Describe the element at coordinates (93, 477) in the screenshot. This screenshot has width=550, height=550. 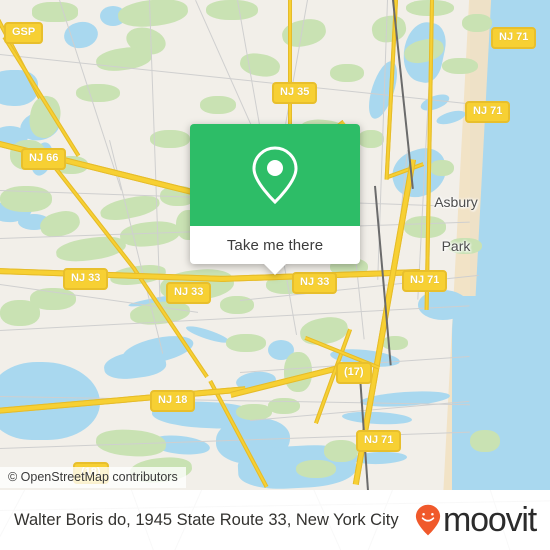
I see `osm-attribution: © OpenStreetMap contributors` at that location.